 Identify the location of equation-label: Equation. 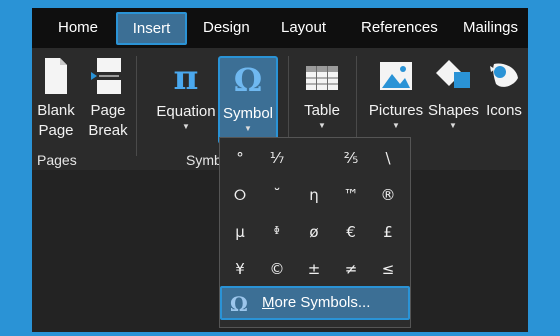
(186, 111).